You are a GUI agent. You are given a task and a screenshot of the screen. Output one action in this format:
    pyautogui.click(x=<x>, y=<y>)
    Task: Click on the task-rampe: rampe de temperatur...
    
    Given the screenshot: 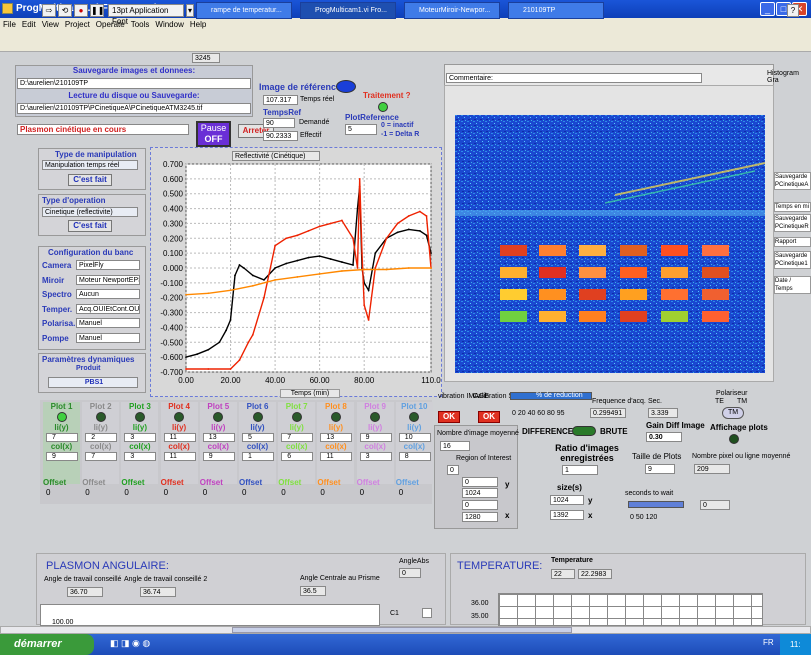 What is the action you would take?
    pyautogui.click(x=244, y=10)
    